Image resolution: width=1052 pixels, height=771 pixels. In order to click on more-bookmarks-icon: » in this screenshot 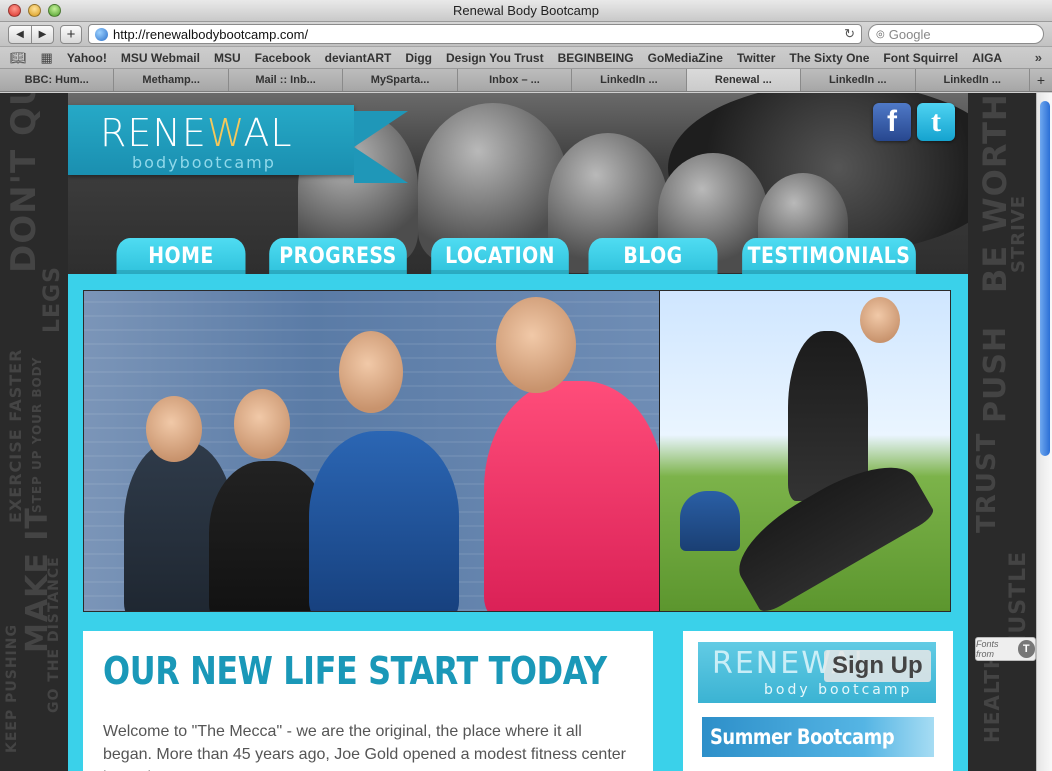, I will do `click(1038, 57)`.